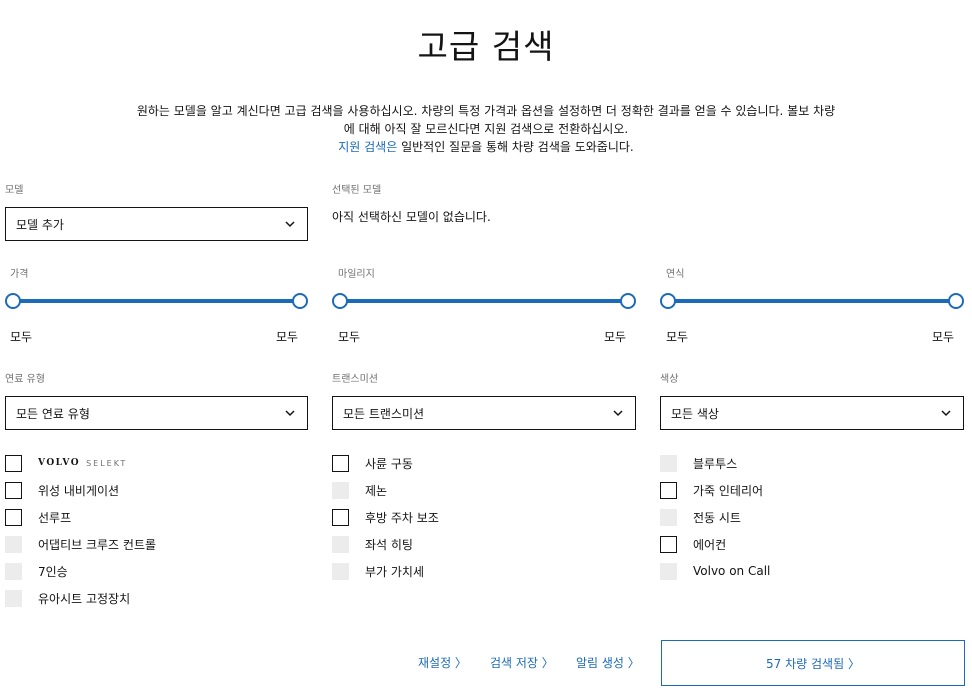 The image size is (972, 690). Describe the element at coordinates (355, 379) in the screenshot. I see `transmission-label: 트랜스미션` at that location.